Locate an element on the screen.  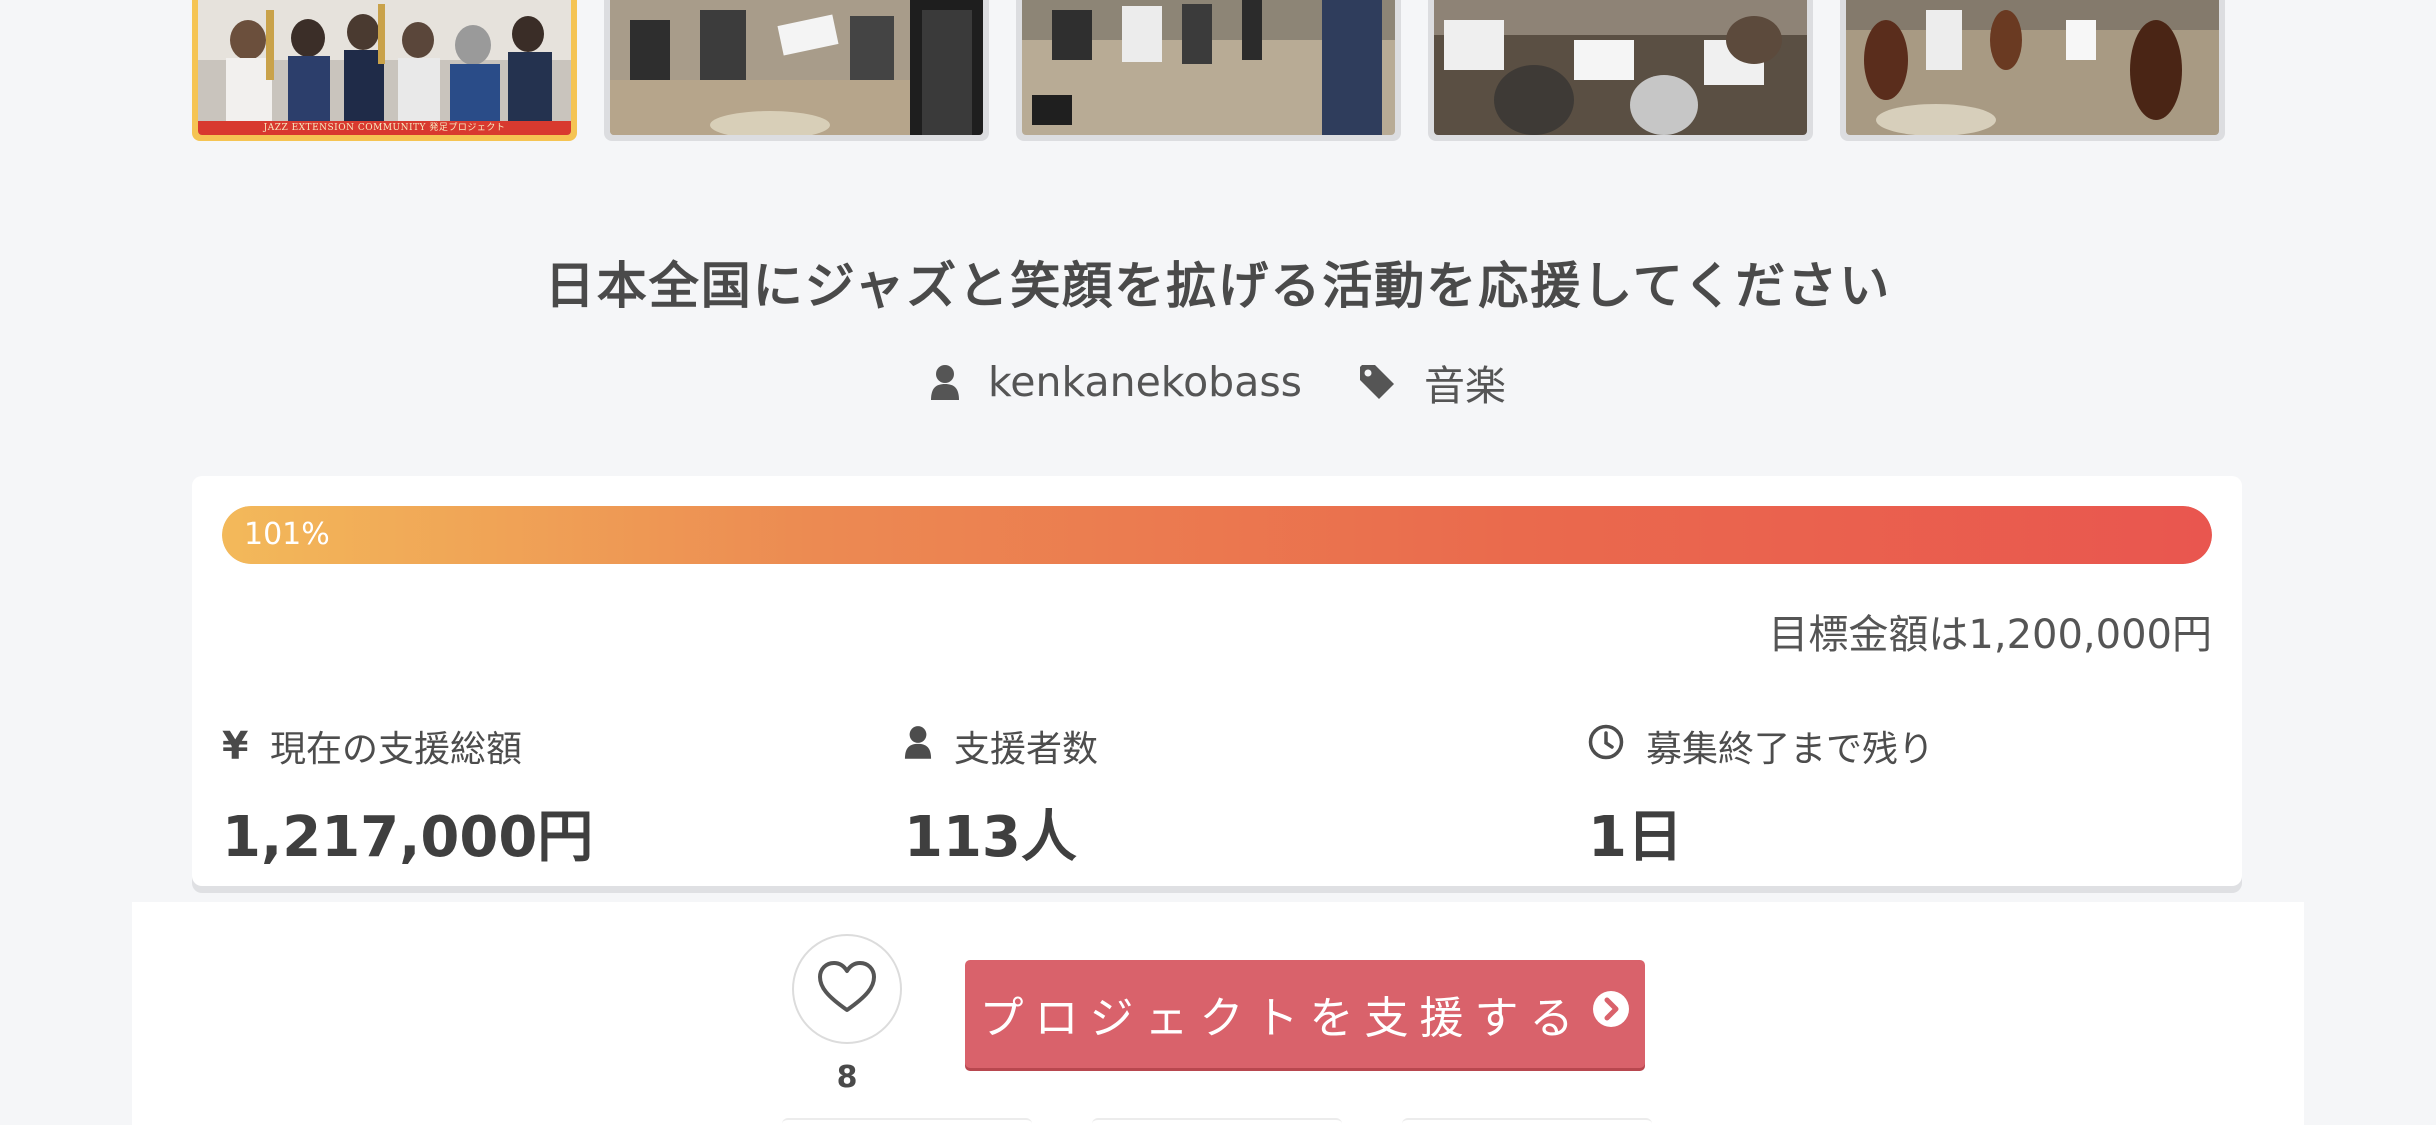
thumbnail-gallery: JAZZ EXTENSION COMMUNITY 発足プロジェクト is located at coordinates (1217, 73).